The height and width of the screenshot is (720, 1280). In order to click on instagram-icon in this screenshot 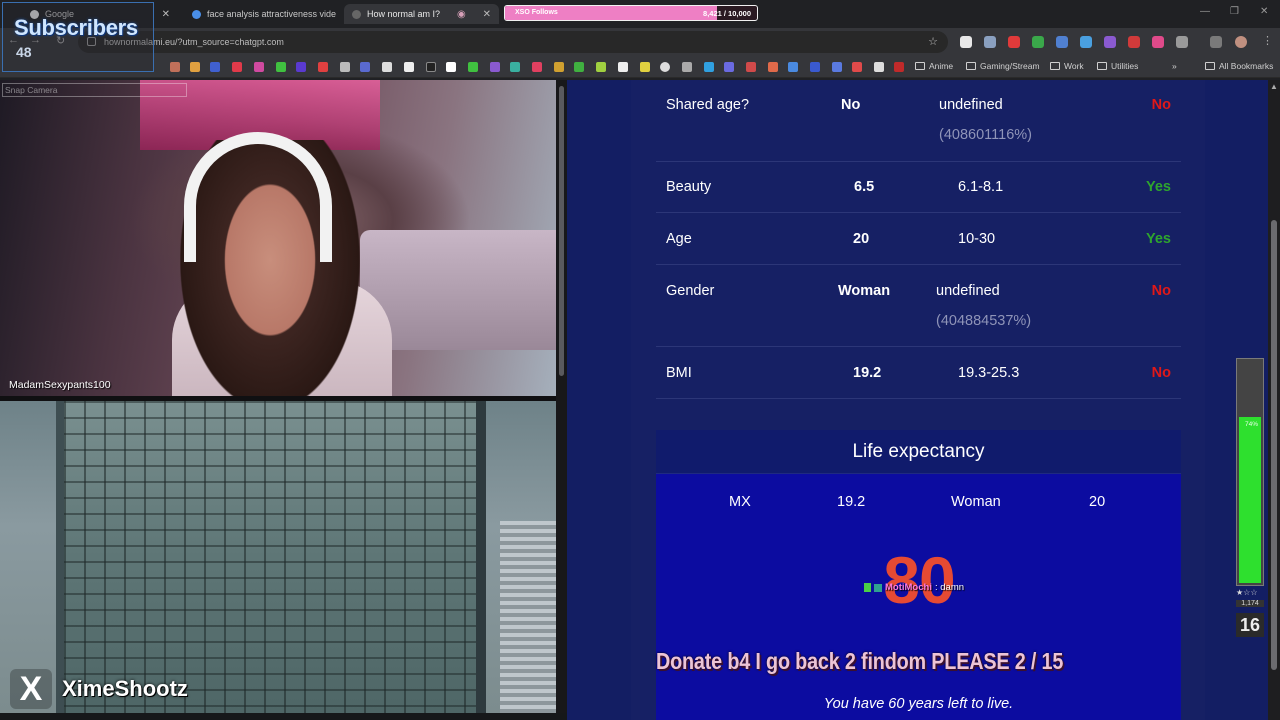, I will do `click(259, 67)`.